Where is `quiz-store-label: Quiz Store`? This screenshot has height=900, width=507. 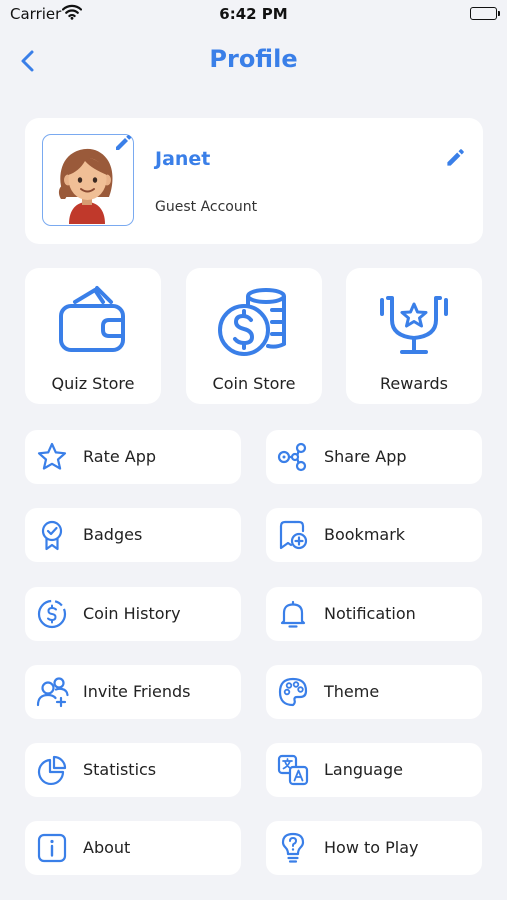 quiz-store-label: Quiz Store is located at coordinates (93, 383).